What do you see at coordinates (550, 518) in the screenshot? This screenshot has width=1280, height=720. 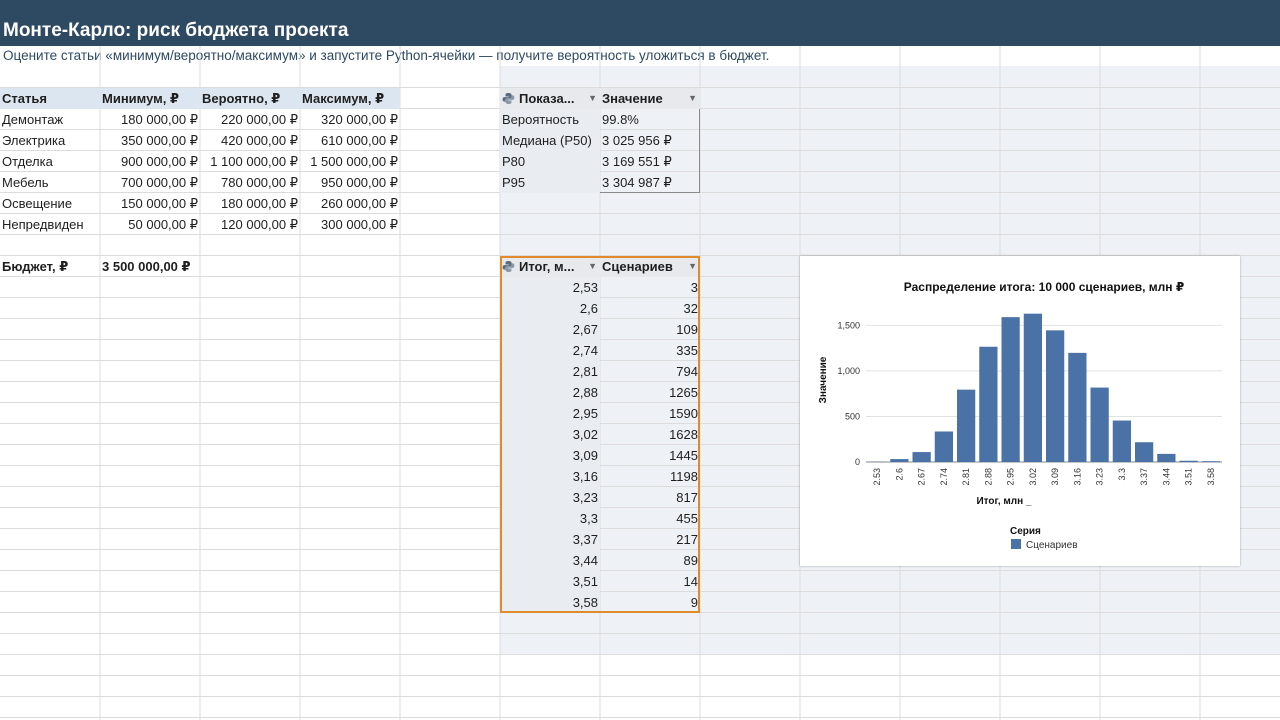 I see `dist-total-cell: 3,3` at bounding box center [550, 518].